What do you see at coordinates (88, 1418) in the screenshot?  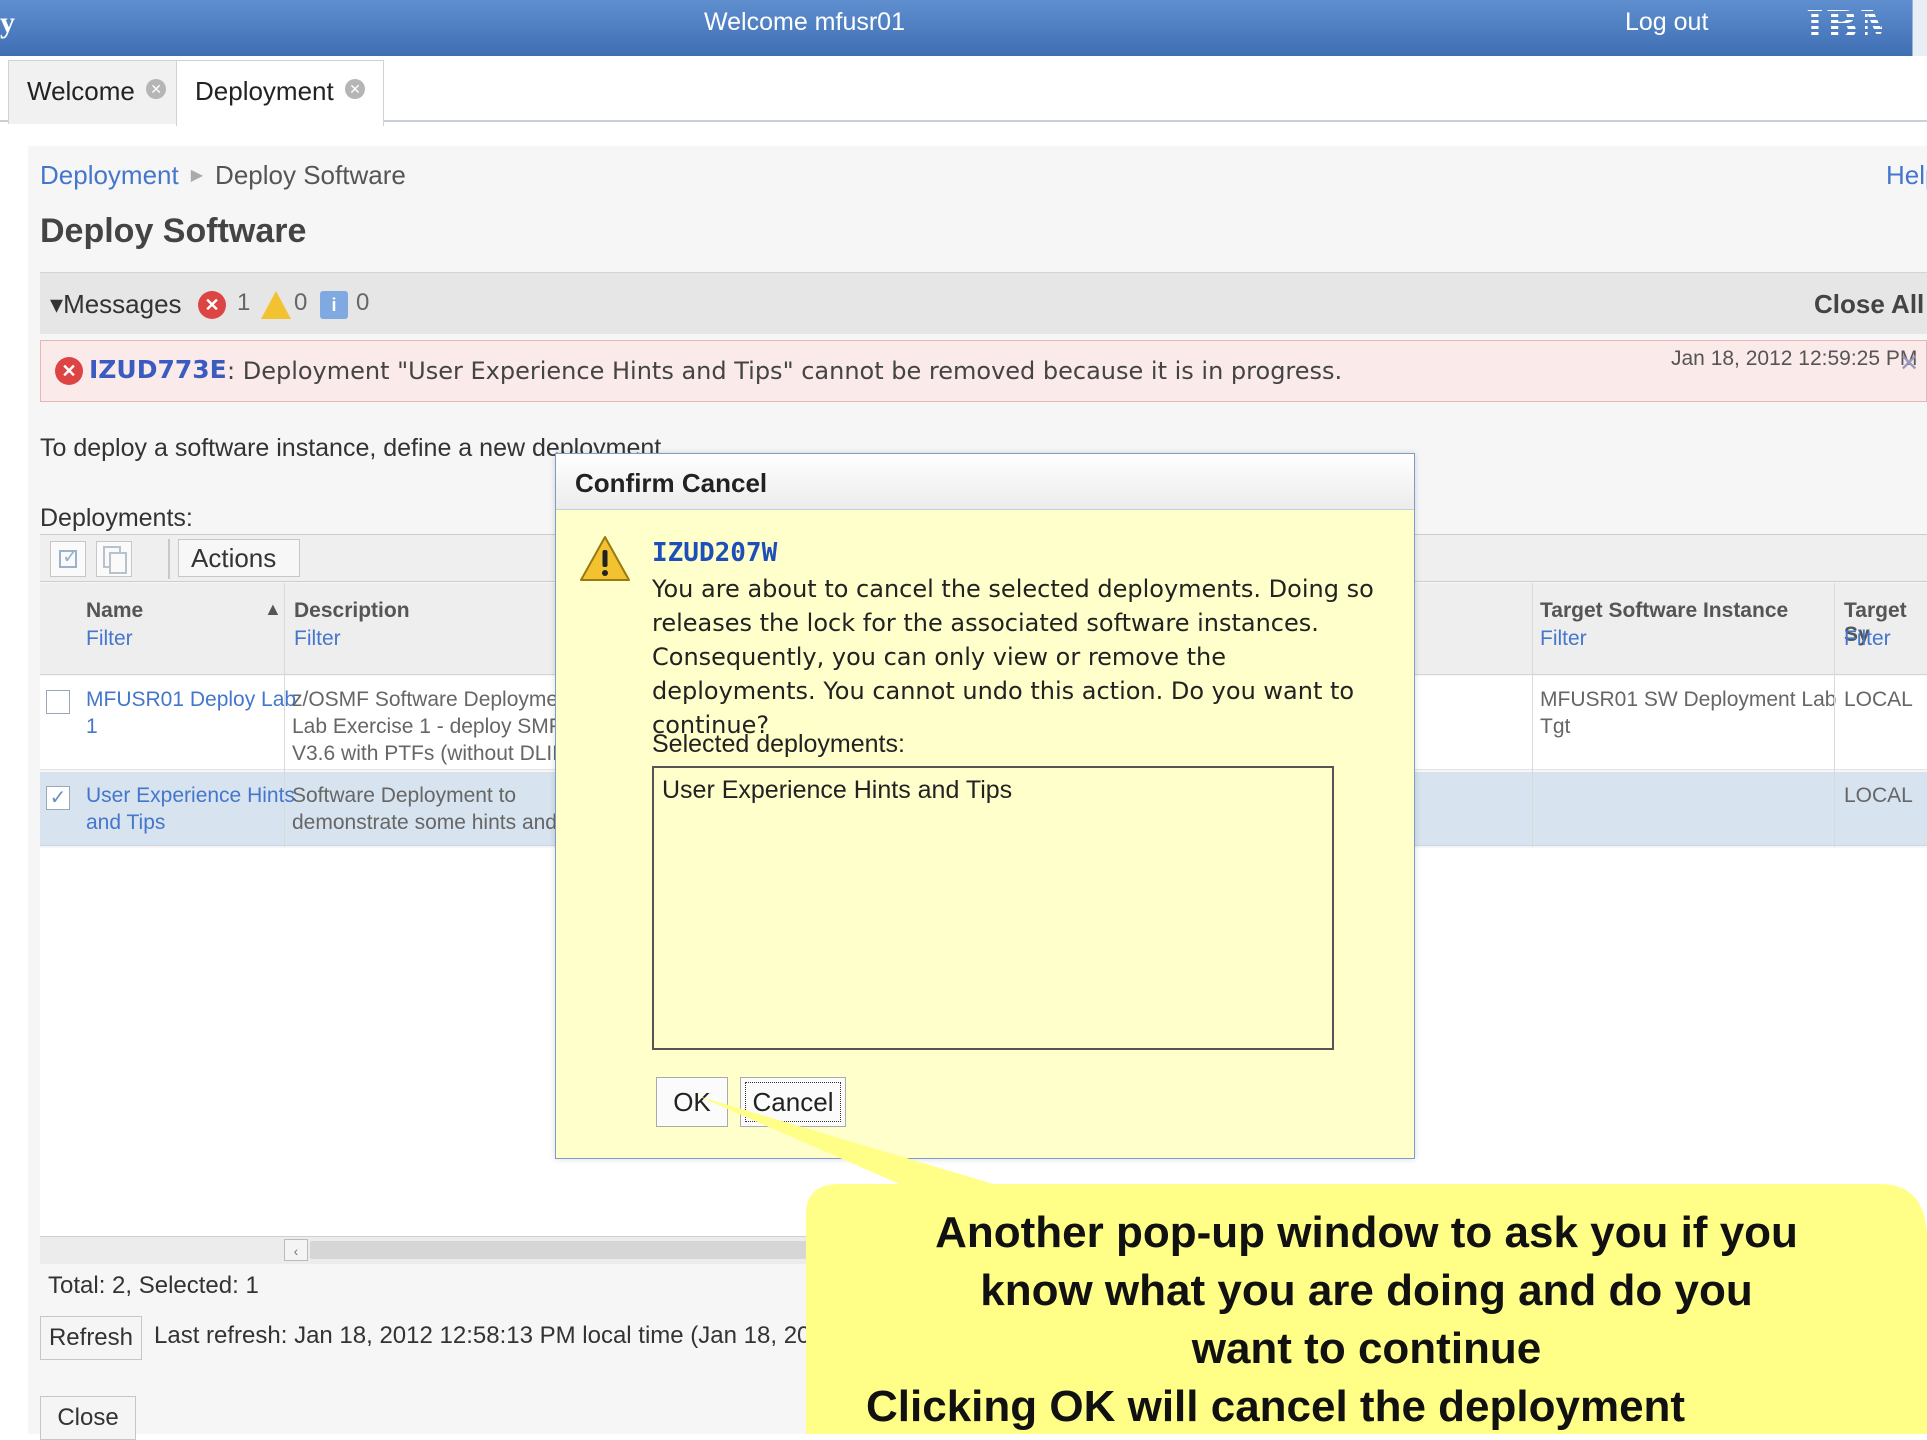 I see `close-button: Close` at bounding box center [88, 1418].